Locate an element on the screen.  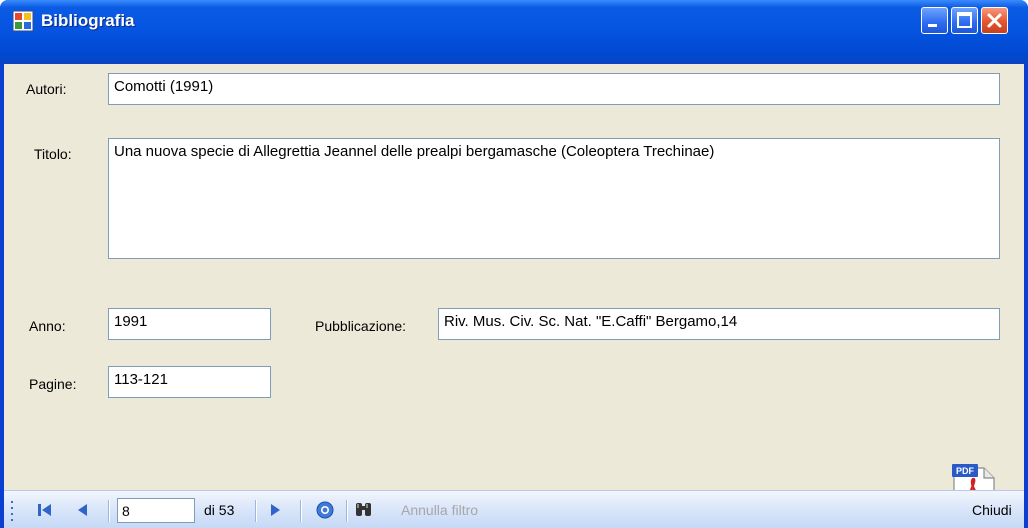
first-record-icon is located at coordinates (44, 510).